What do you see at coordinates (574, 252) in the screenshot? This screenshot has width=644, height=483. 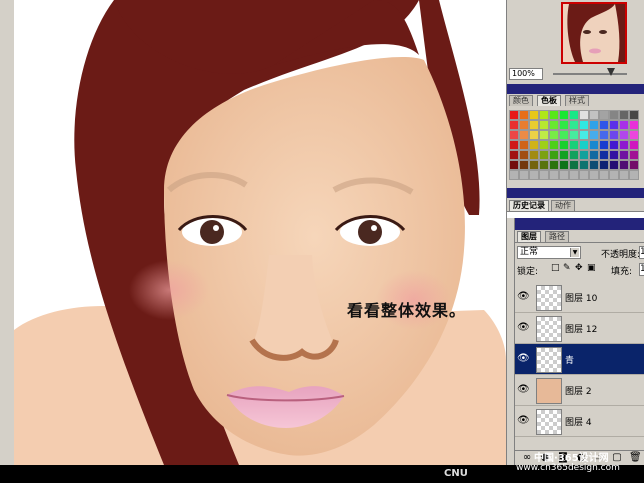 I see `chevron-down-icon: ▼` at bounding box center [574, 252].